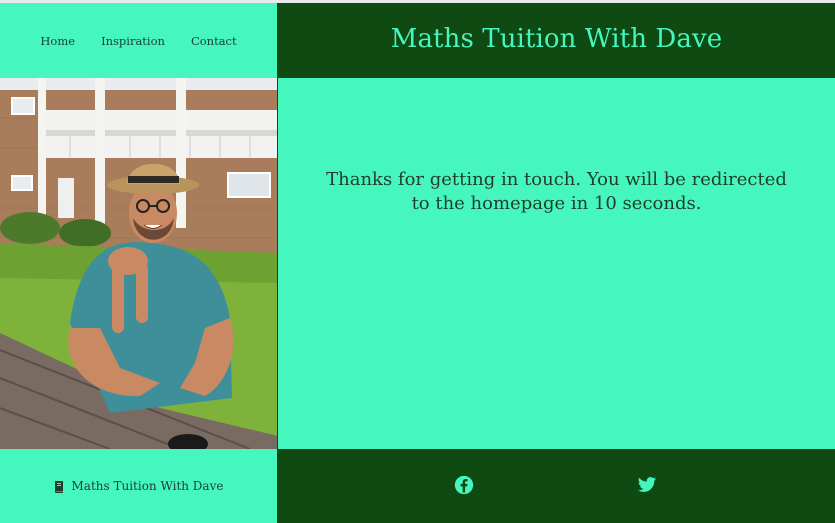 This screenshot has width=835, height=523. I want to click on social-links, so click(556, 486).